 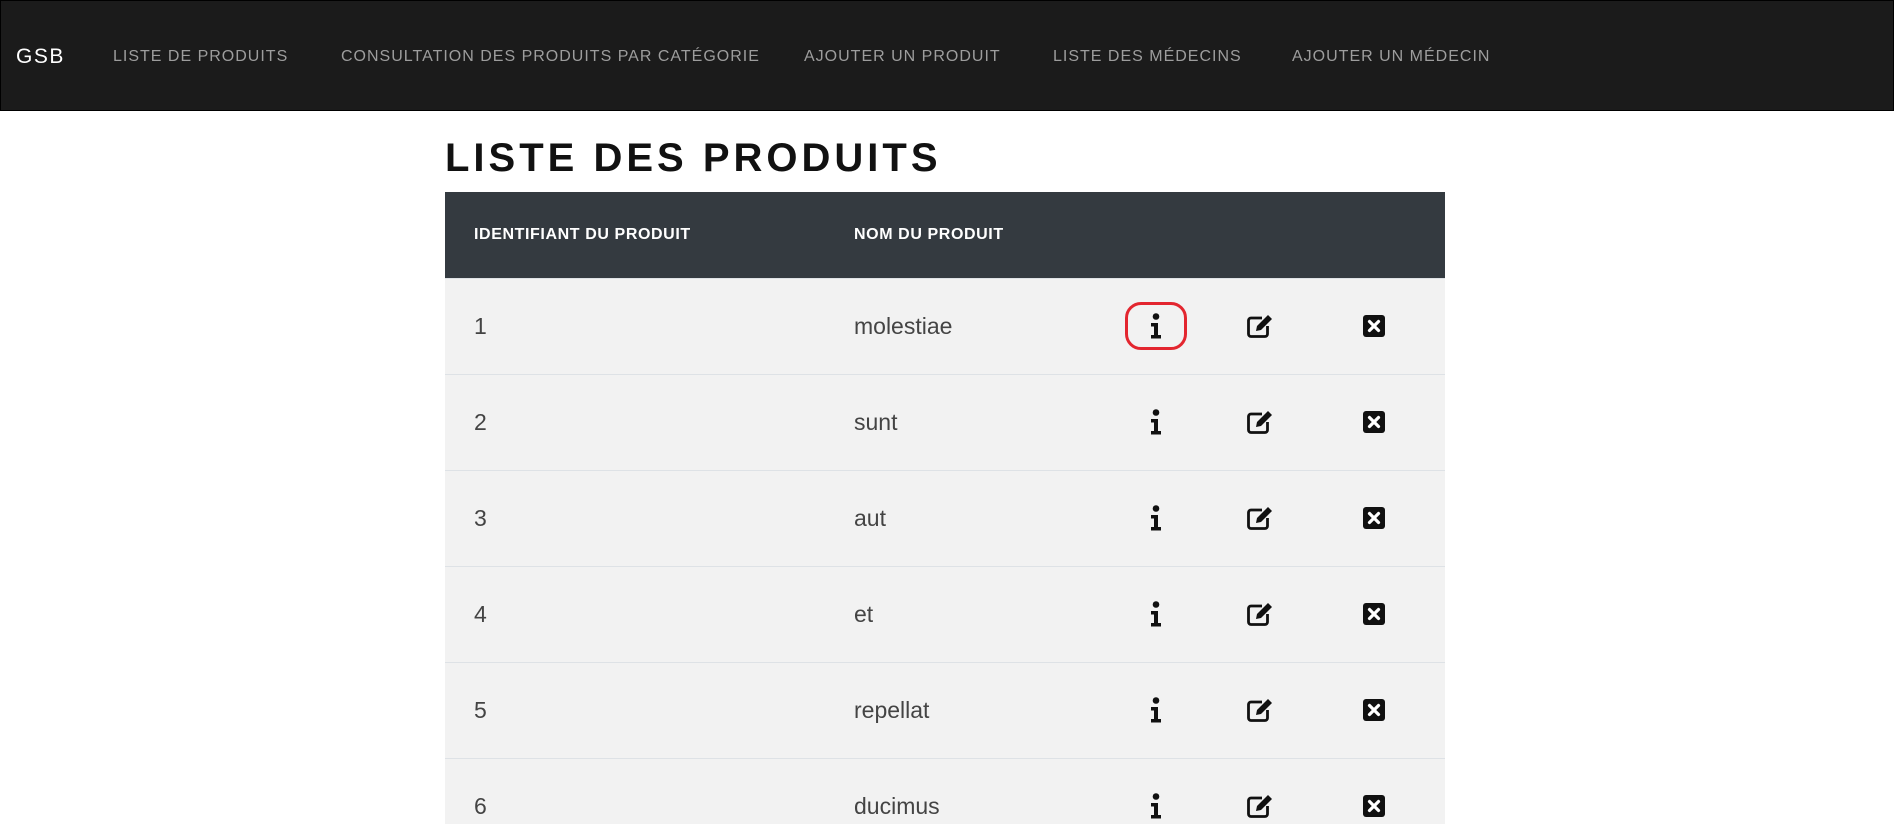 What do you see at coordinates (960, 325) in the screenshot?
I see `product-name-cell: molestiae` at bounding box center [960, 325].